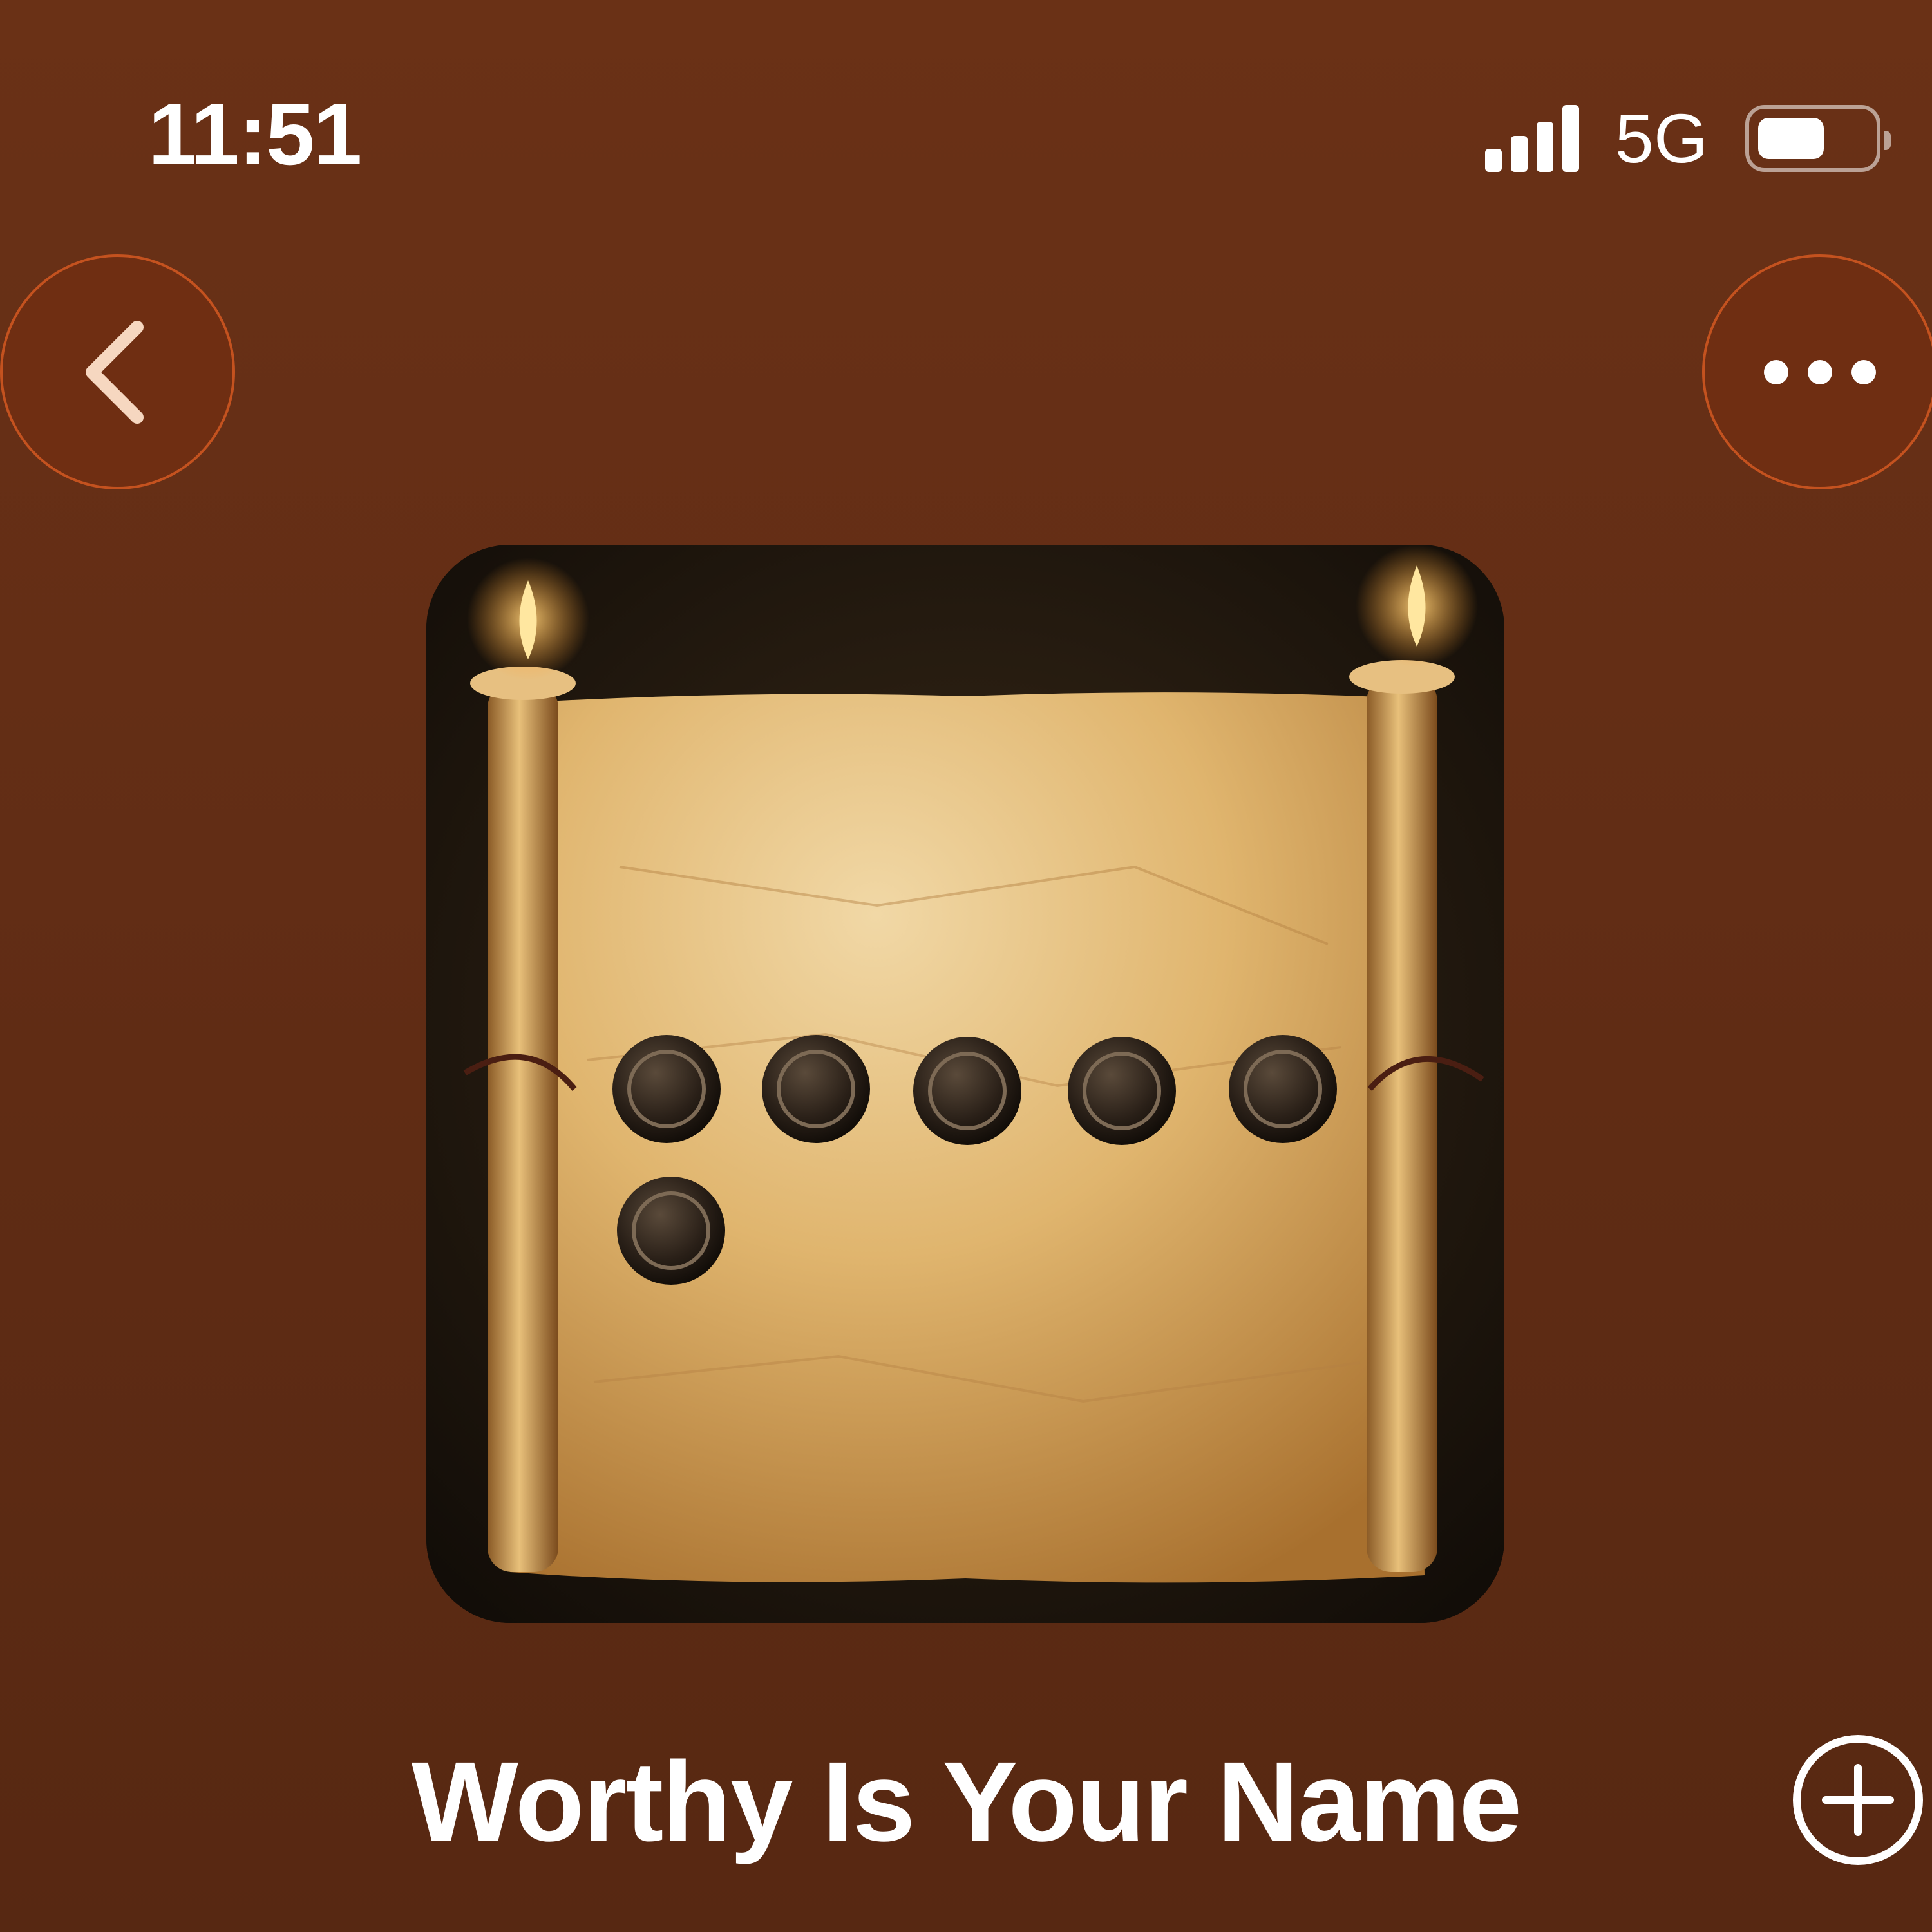 The image size is (1932, 1932). I want to click on status-indicators: 5G, so click(1688, 138).